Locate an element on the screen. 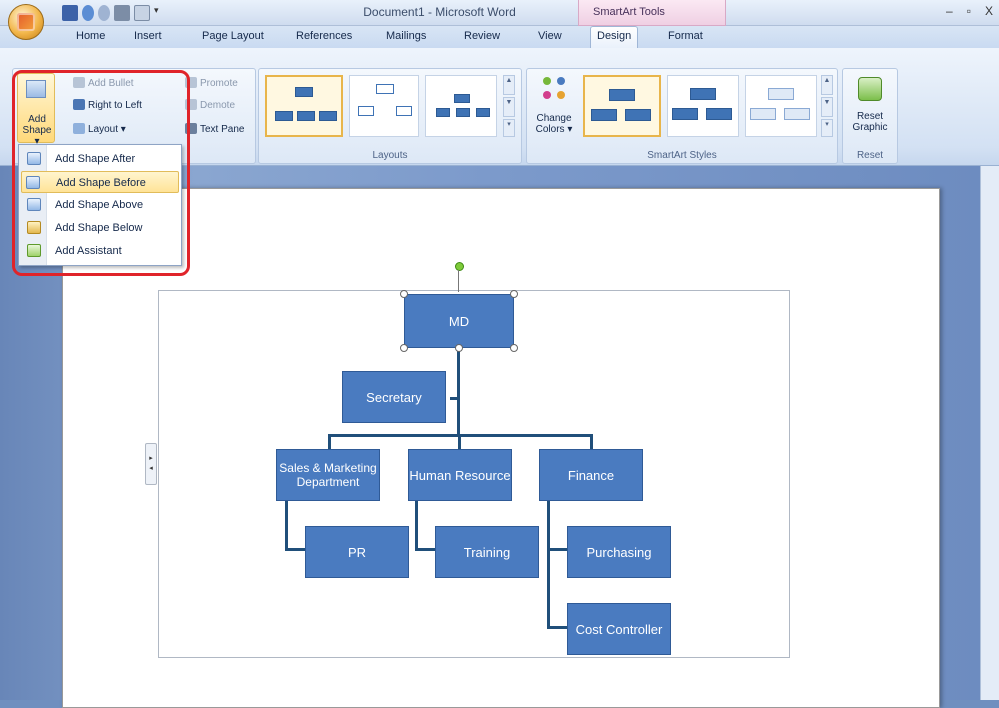  styles-scroll-down: ▼ is located at coordinates (827, 107).